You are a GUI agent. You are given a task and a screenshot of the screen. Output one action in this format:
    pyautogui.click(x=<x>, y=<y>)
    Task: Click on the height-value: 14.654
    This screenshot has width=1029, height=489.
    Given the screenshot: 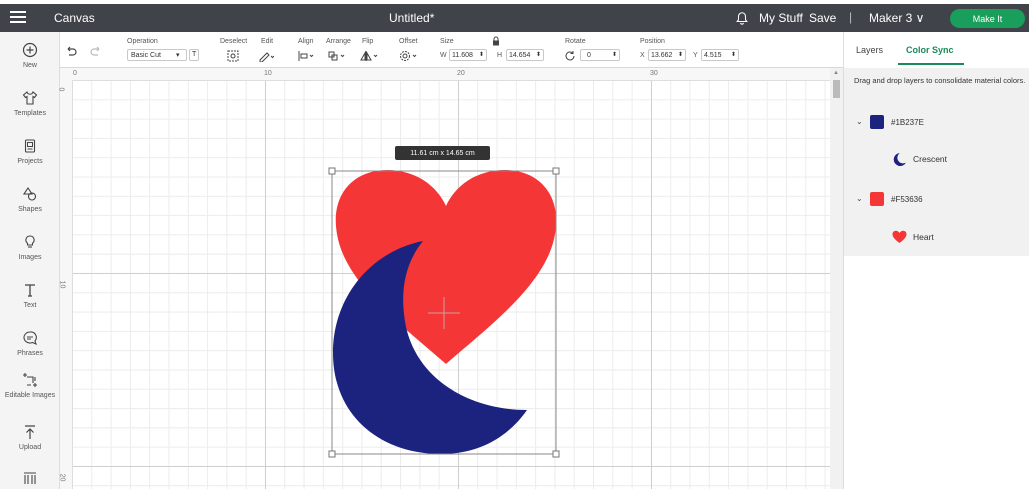 What is the action you would take?
    pyautogui.click(x=520, y=55)
    